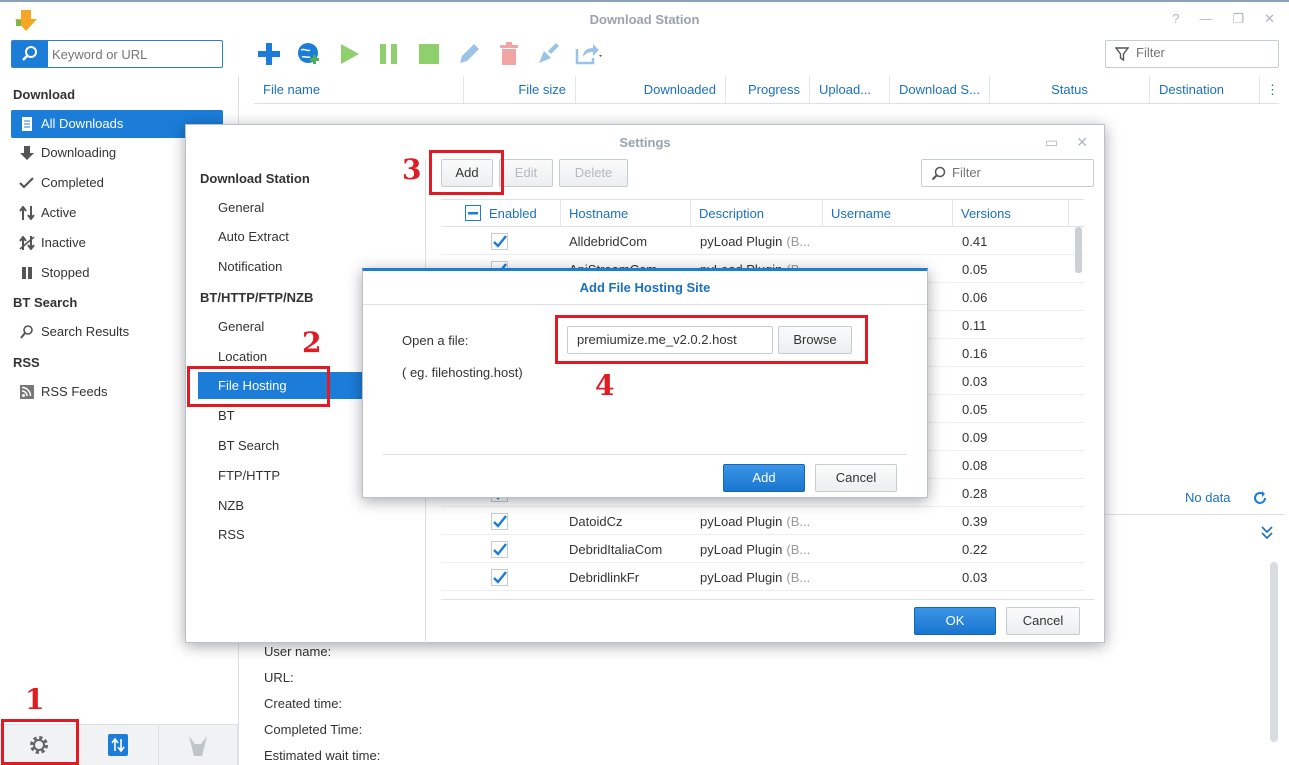  I want to click on delete-host-button: Delete, so click(593, 173).